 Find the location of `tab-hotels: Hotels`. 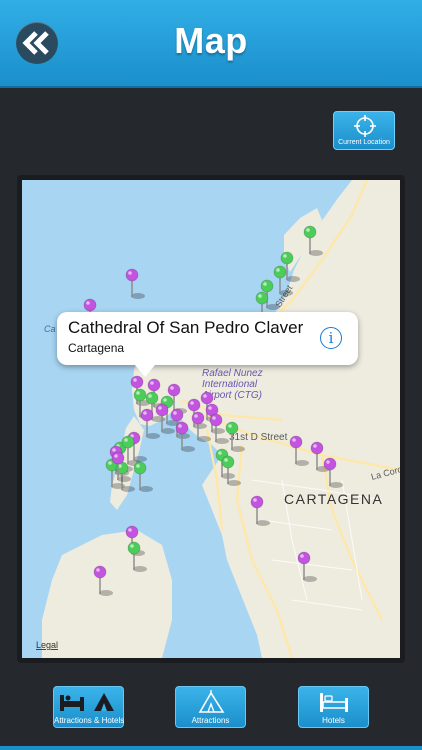

tab-hotels: Hotels is located at coordinates (333, 707).